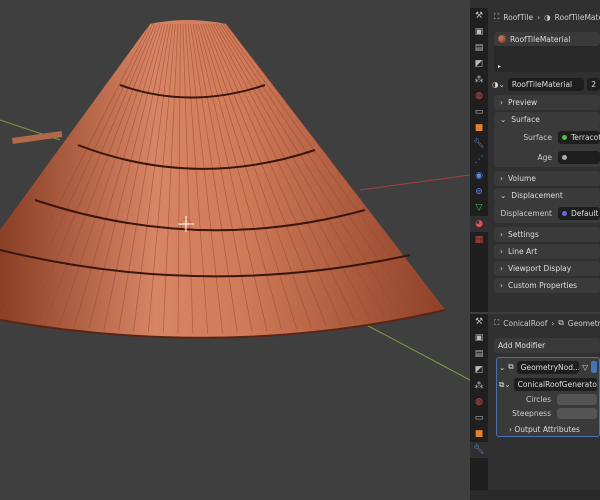  What do you see at coordinates (547, 178) in the screenshot?
I see `section-volume: › Volume` at bounding box center [547, 178].